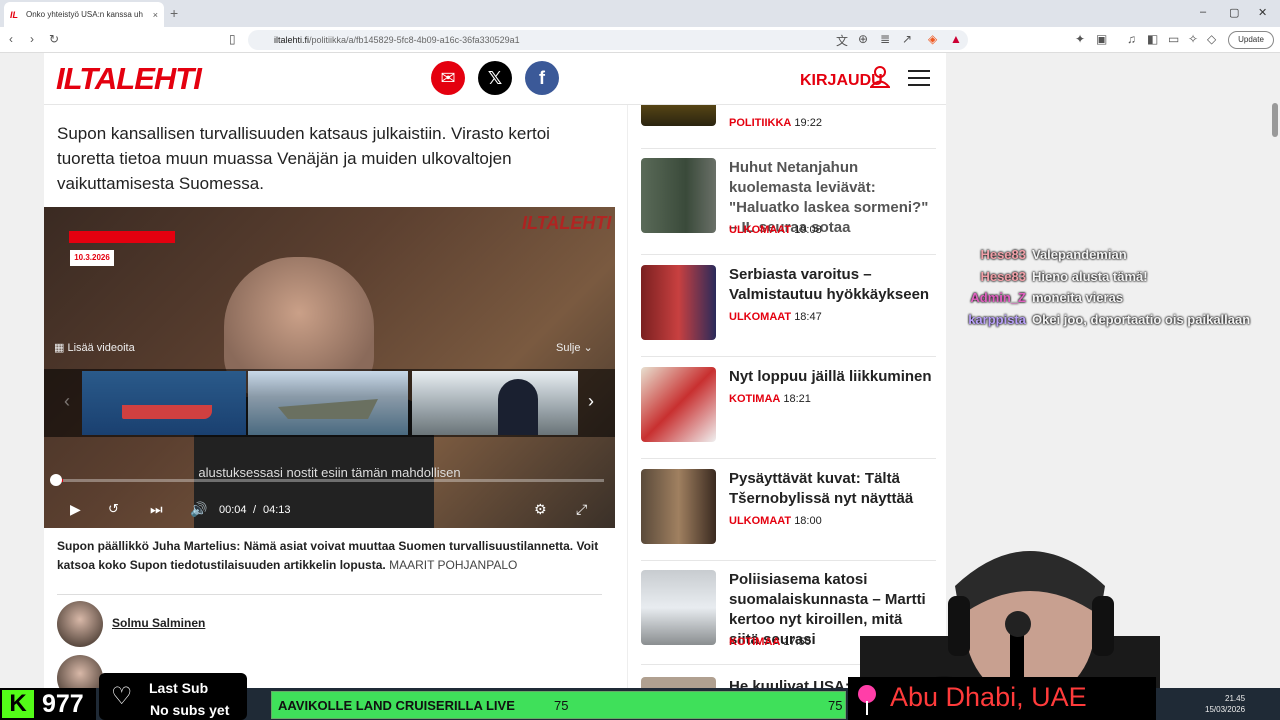 Image resolution: width=1280 pixels, height=720 pixels. Describe the element at coordinates (113, 509) in the screenshot. I see `rewind-10-icon: ↺` at that location.